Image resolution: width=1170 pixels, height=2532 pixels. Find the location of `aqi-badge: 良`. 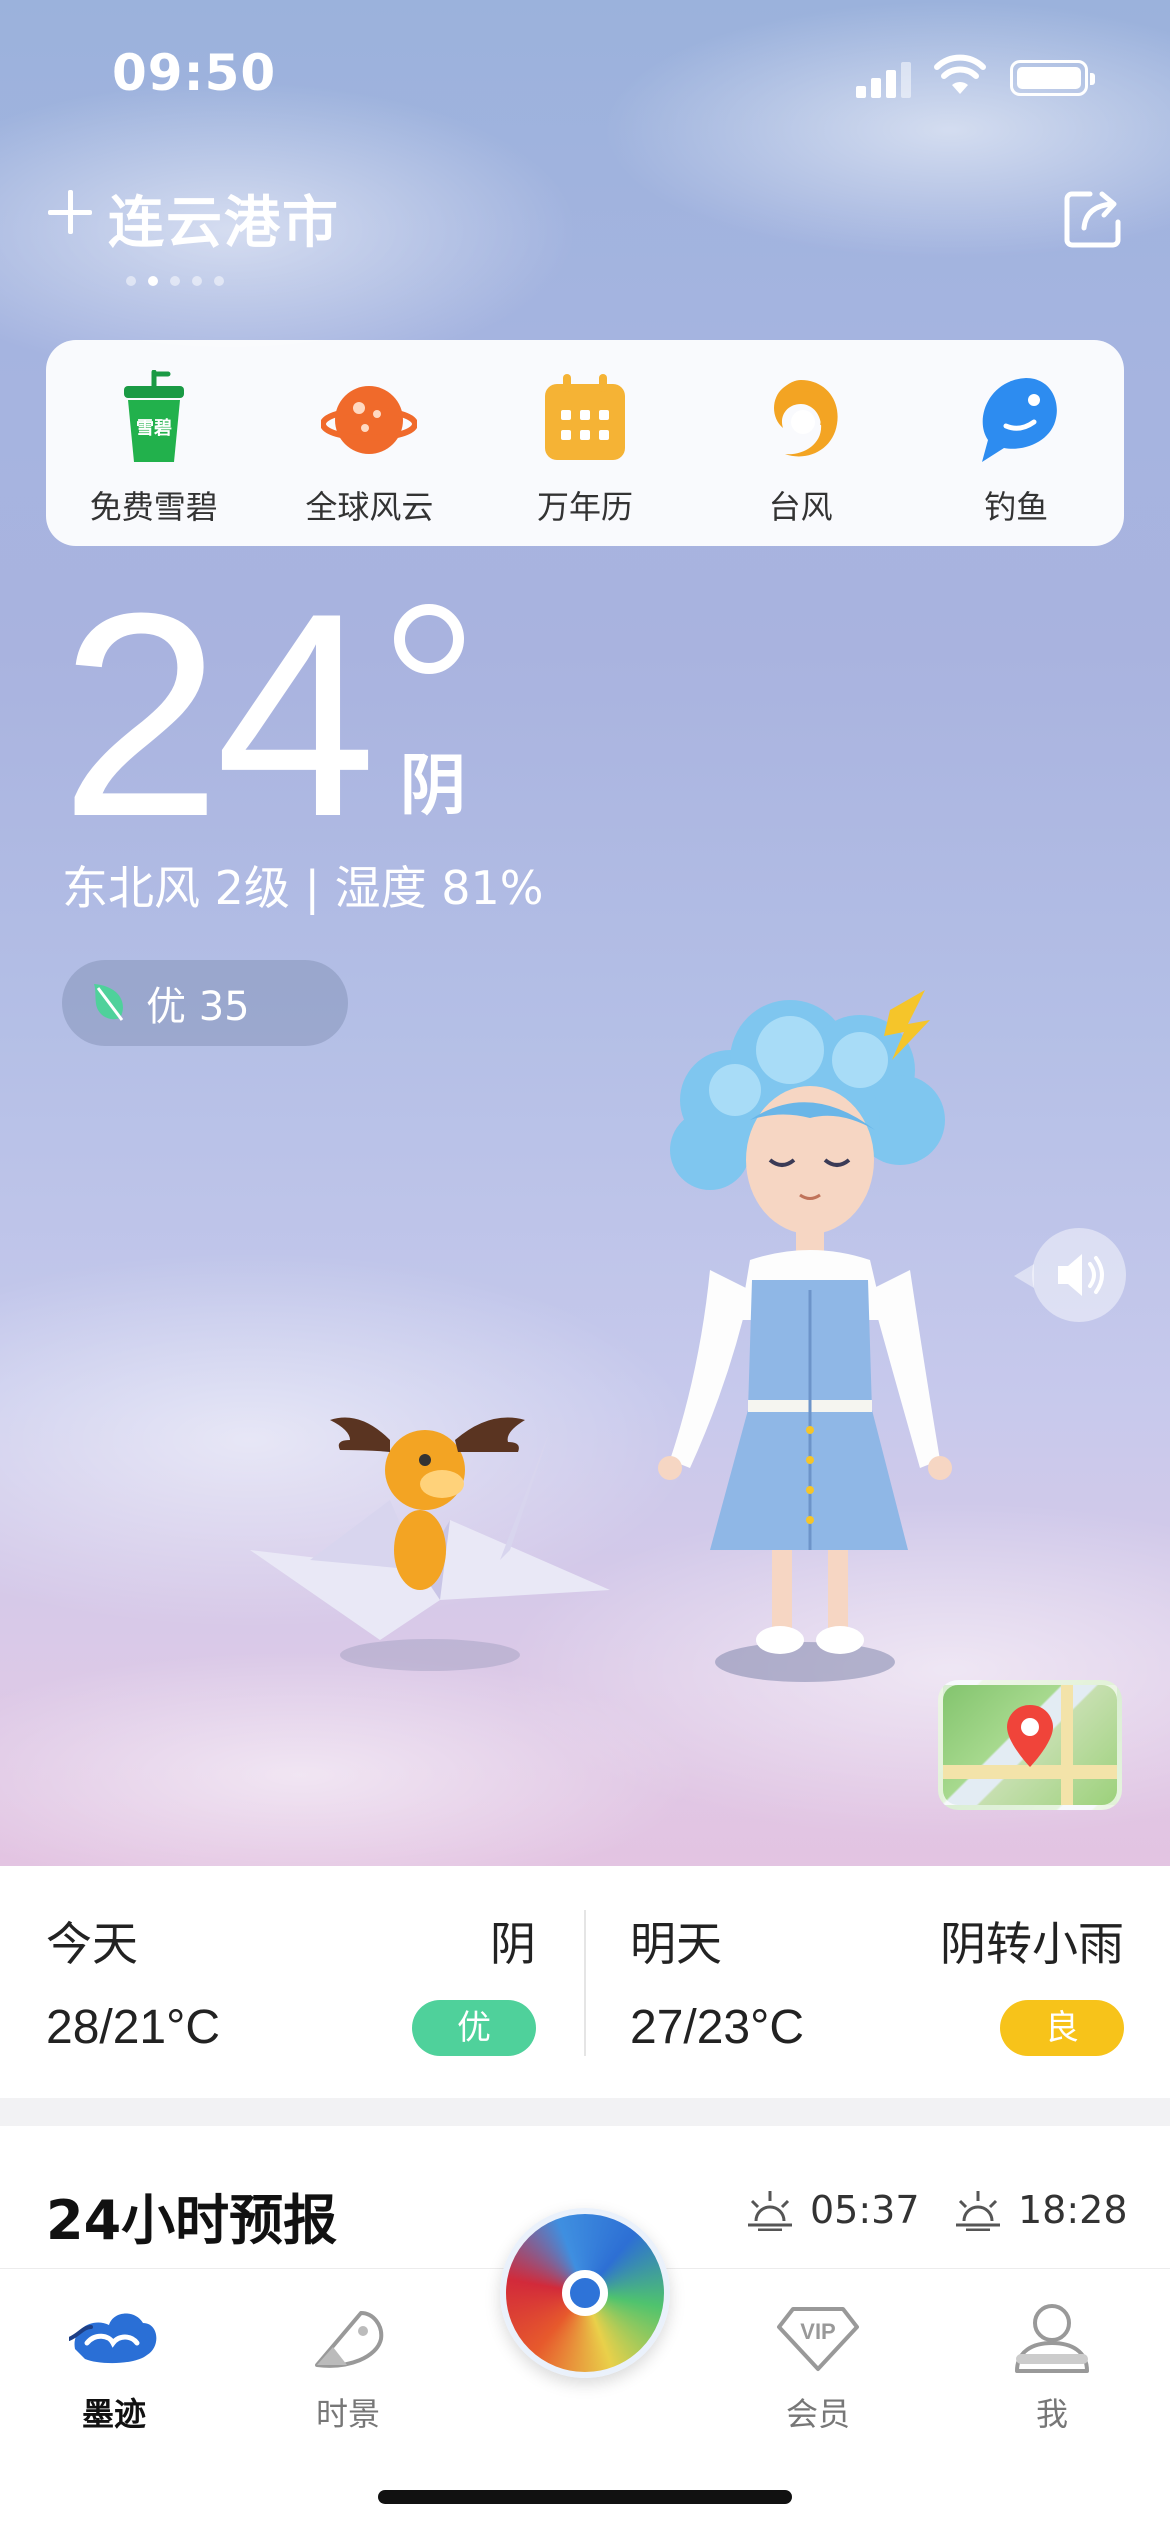

aqi-badge: 良 is located at coordinates (1062, 2028).